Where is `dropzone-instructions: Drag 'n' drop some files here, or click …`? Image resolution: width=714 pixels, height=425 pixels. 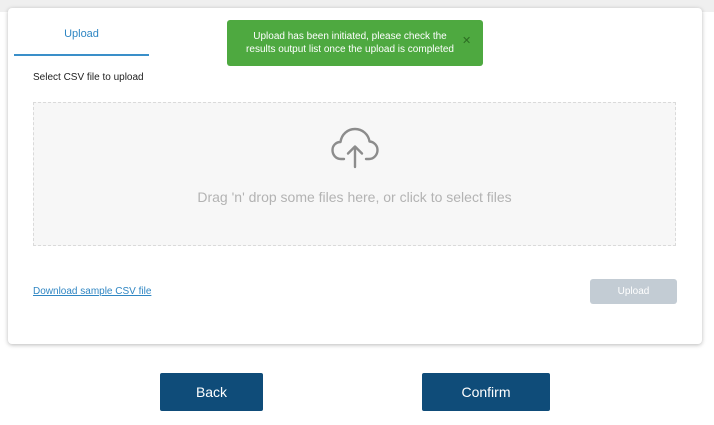
dropzone-instructions: Drag 'n' drop some files here, or click … is located at coordinates (354, 197).